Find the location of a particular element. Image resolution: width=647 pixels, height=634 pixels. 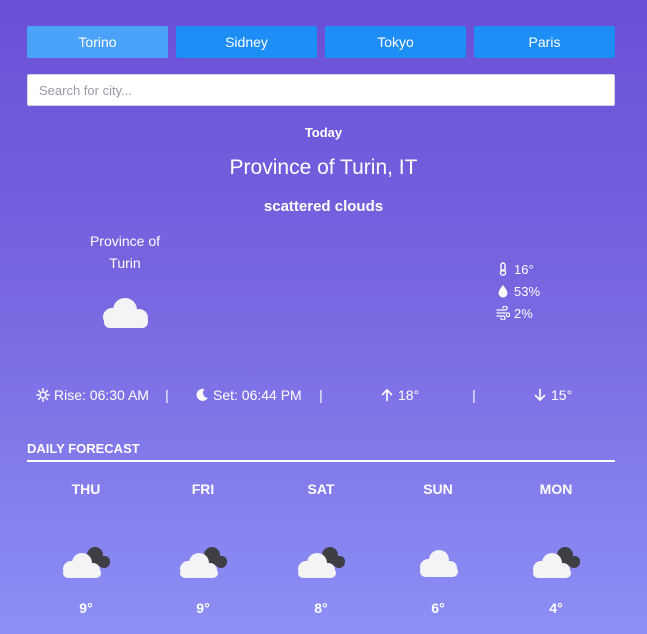

forecast-day: FRI 9° is located at coordinates (203, 548).